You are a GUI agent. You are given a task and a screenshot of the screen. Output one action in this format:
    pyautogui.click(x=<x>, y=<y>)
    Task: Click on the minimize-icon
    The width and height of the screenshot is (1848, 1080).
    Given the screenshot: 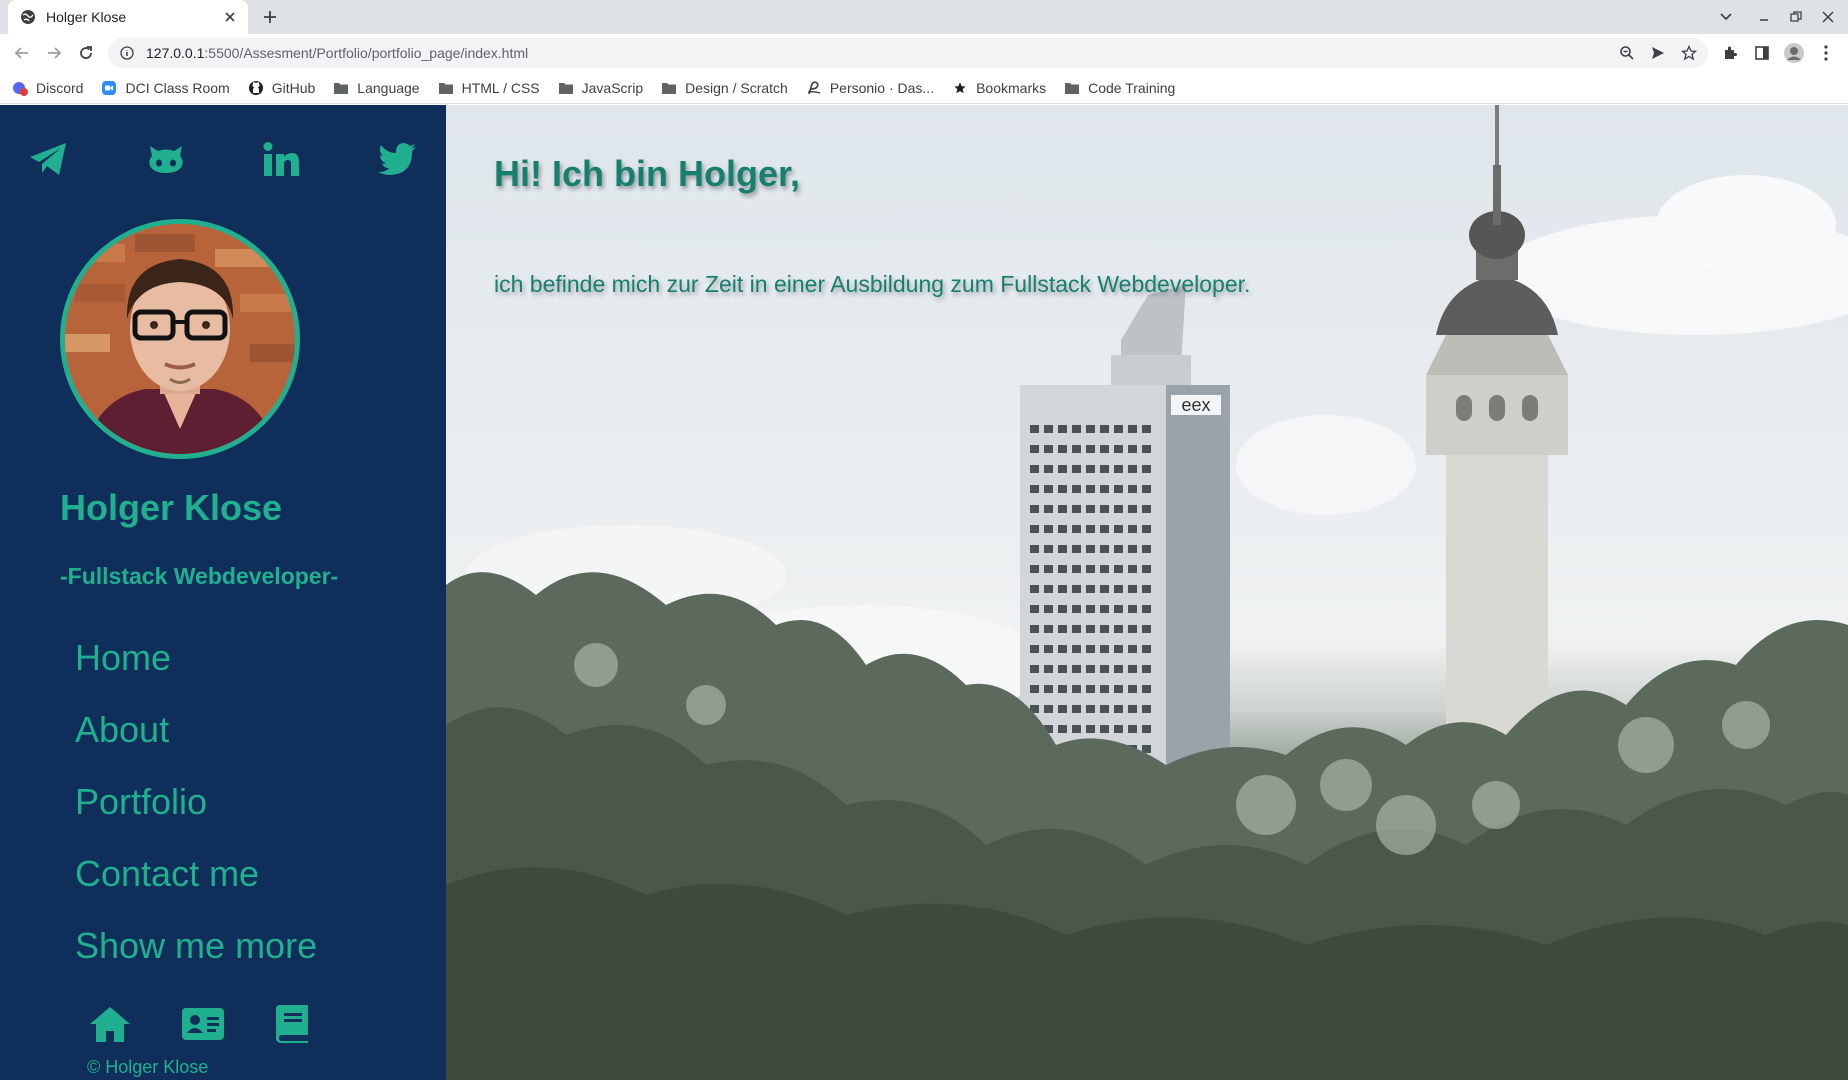 What is the action you would take?
    pyautogui.click(x=1764, y=17)
    